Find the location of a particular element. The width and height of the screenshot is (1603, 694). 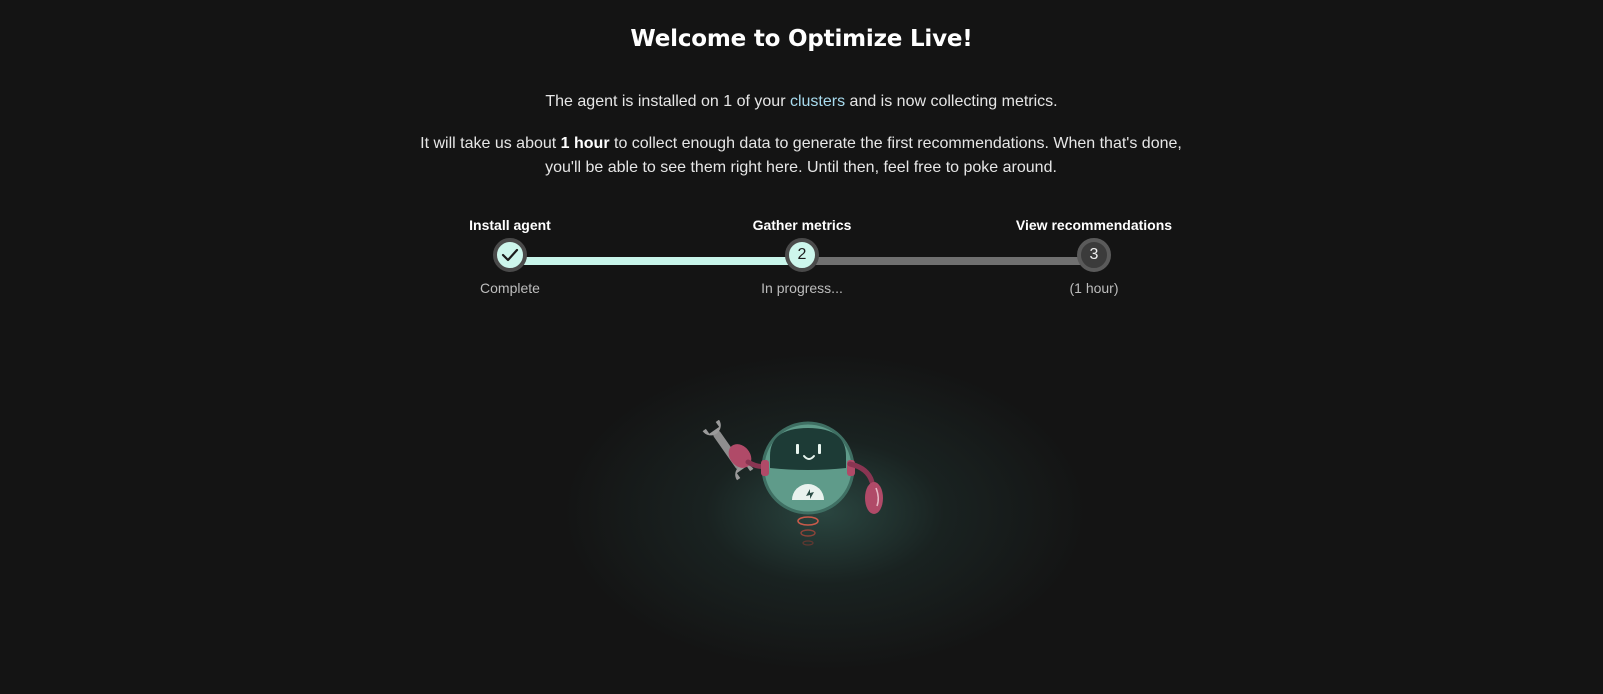

intro-after: and is now collecting metrics. is located at coordinates (951, 101).